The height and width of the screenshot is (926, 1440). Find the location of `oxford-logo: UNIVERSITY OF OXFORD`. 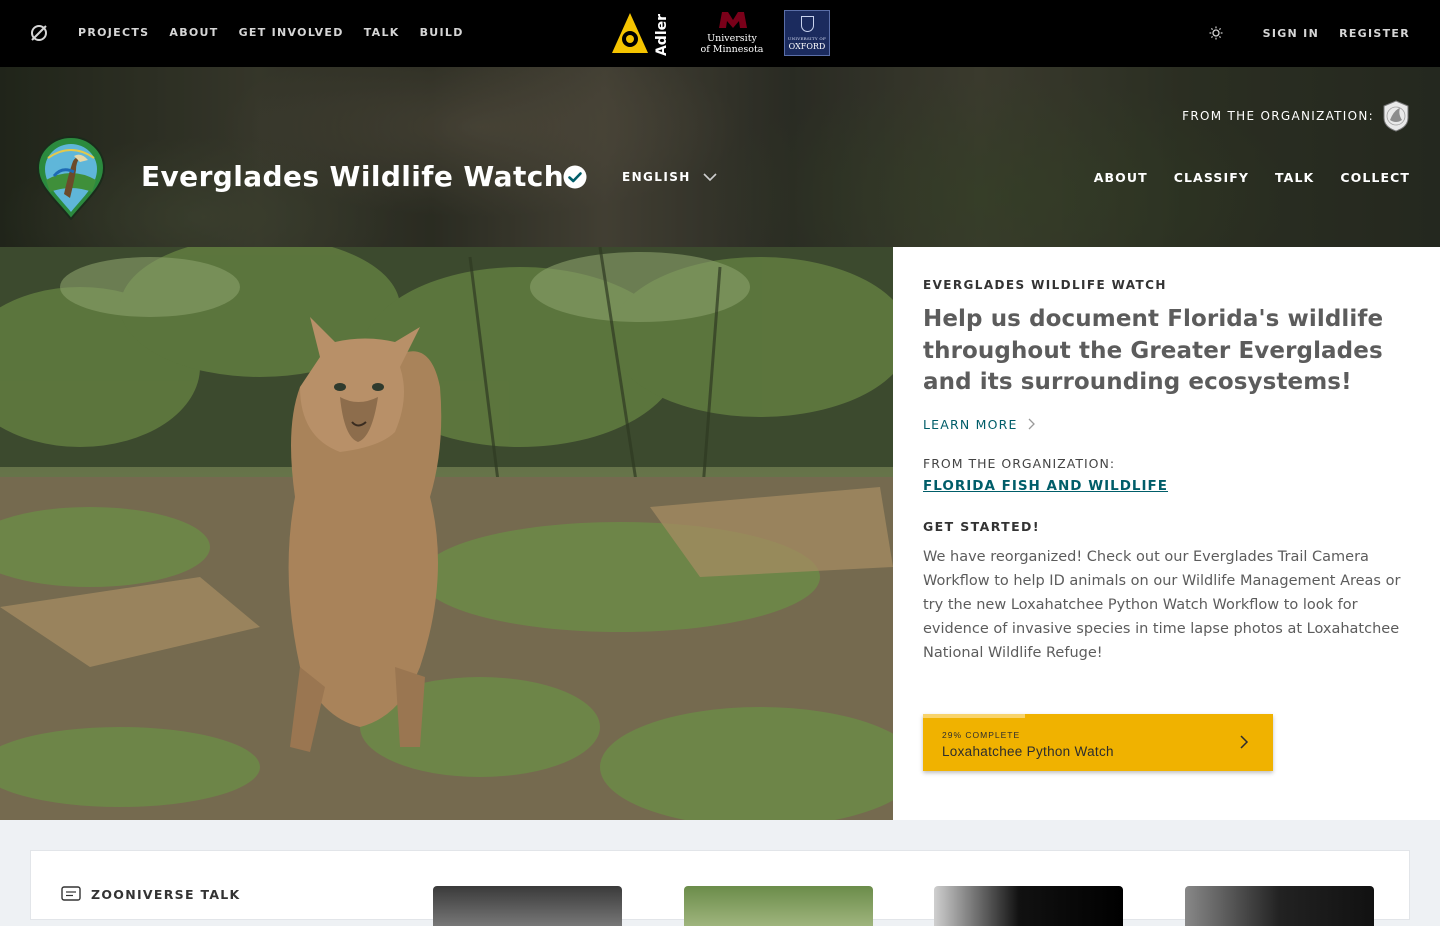

oxford-logo: UNIVERSITY OF OXFORD is located at coordinates (807, 33).